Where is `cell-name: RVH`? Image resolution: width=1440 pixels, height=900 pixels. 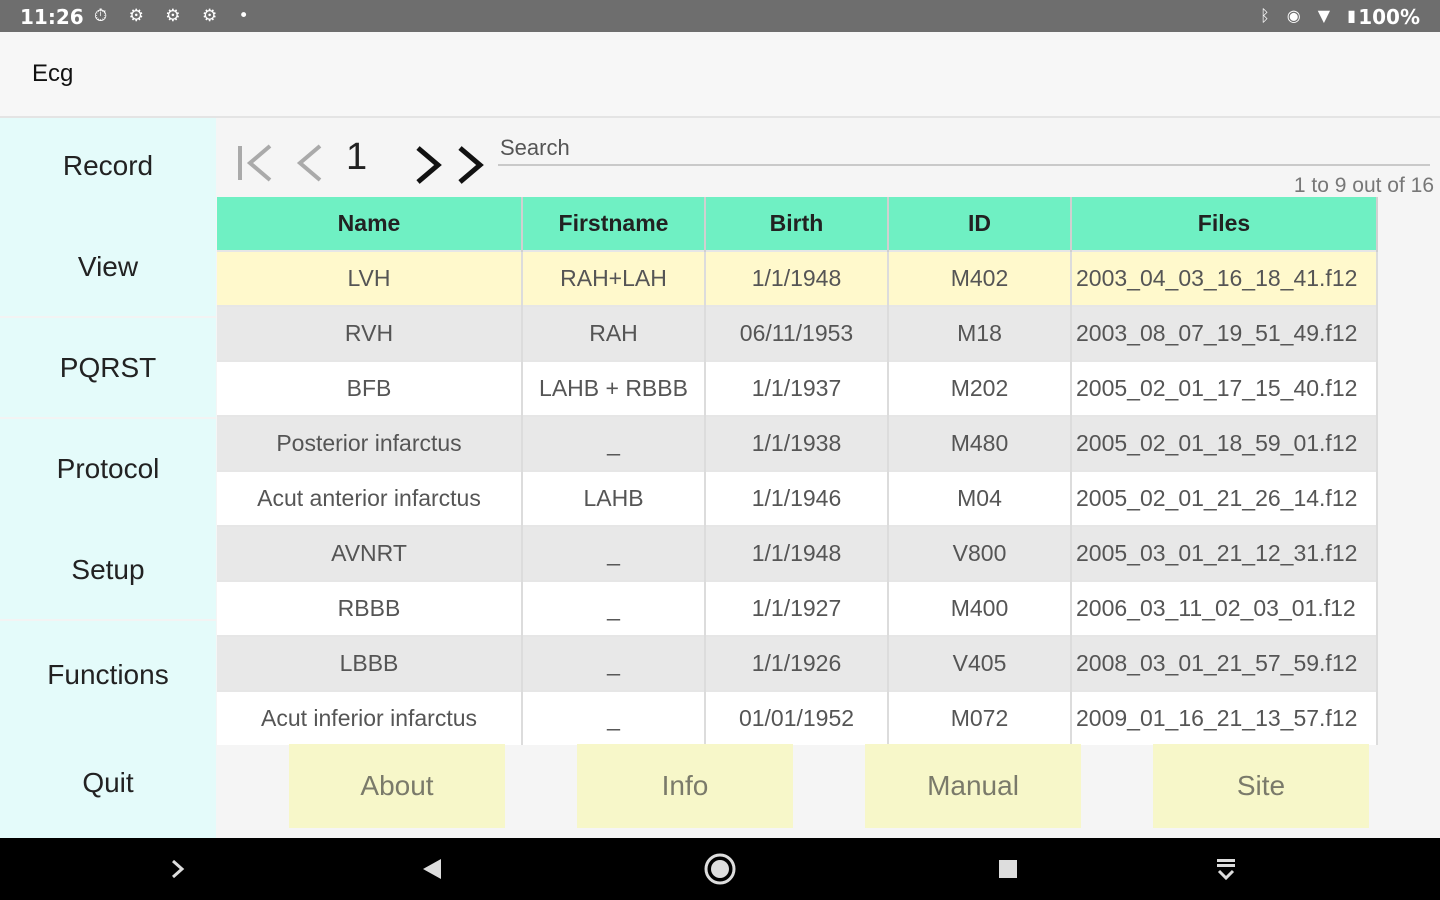
cell-name: RVH is located at coordinates (370, 333).